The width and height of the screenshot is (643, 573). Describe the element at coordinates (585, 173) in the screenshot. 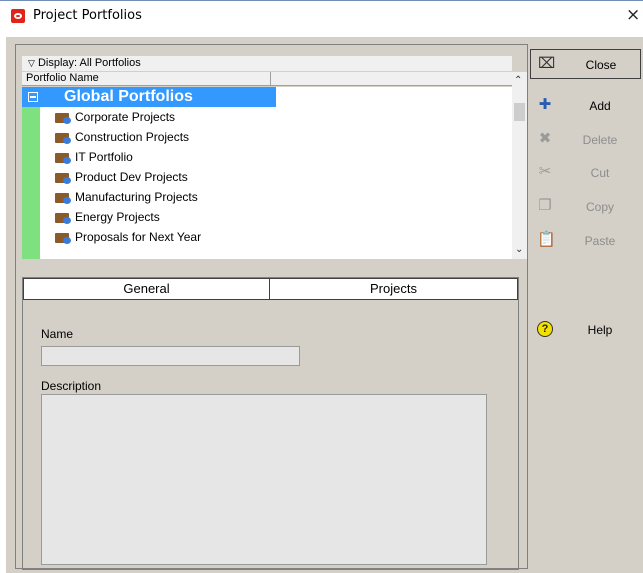

I see `cut-button: ✂ Cut` at that location.